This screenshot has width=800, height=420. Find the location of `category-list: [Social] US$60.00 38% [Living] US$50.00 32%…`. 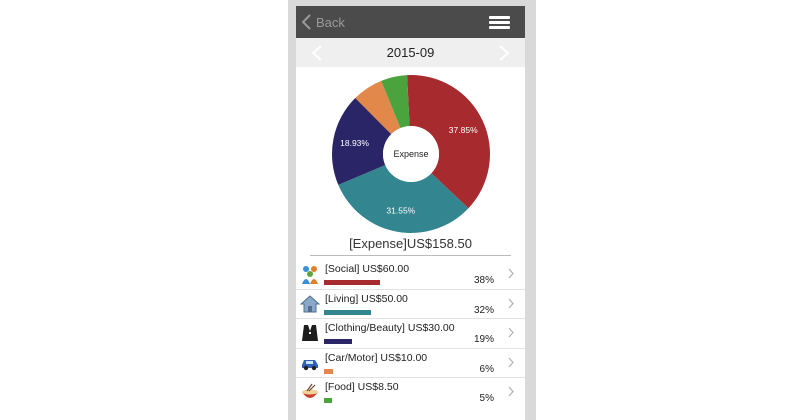

category-list: [Social] US$60.00 38% [Living] US$50.00 32%… is located at coordinates (410, 333).